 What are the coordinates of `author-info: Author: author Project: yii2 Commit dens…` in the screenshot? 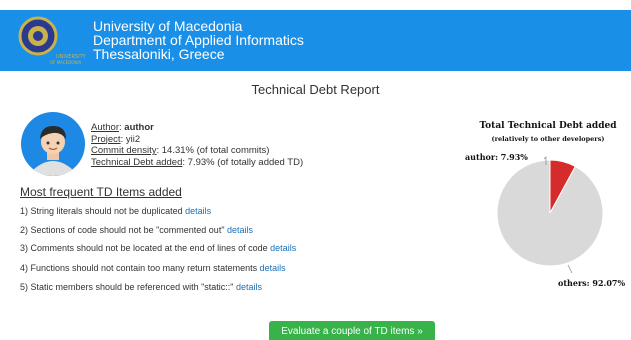 It's located at (197, 145).